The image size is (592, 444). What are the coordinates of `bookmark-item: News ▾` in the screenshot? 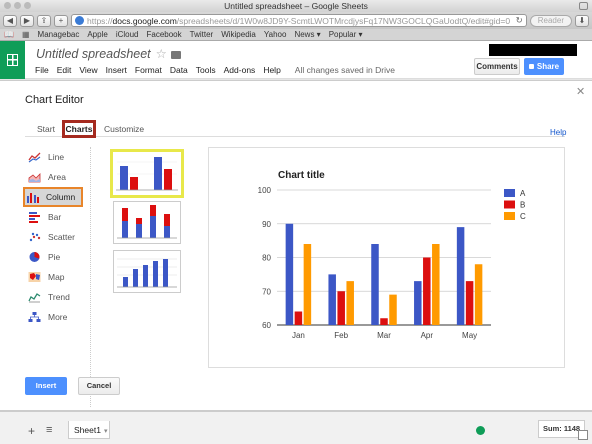 It's located at (307, 34).